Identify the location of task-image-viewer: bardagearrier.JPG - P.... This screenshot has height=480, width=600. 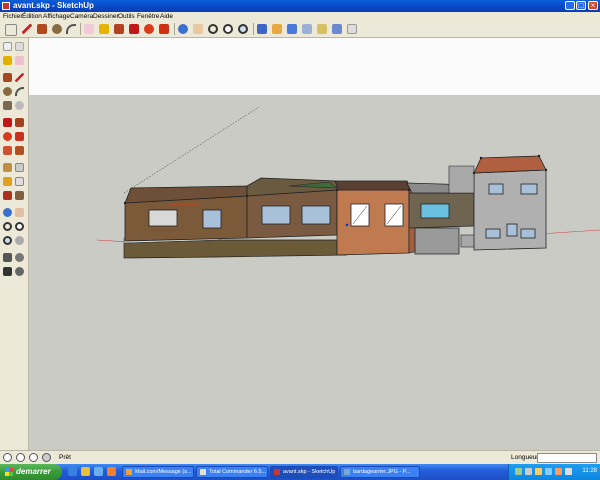
(380, 472).